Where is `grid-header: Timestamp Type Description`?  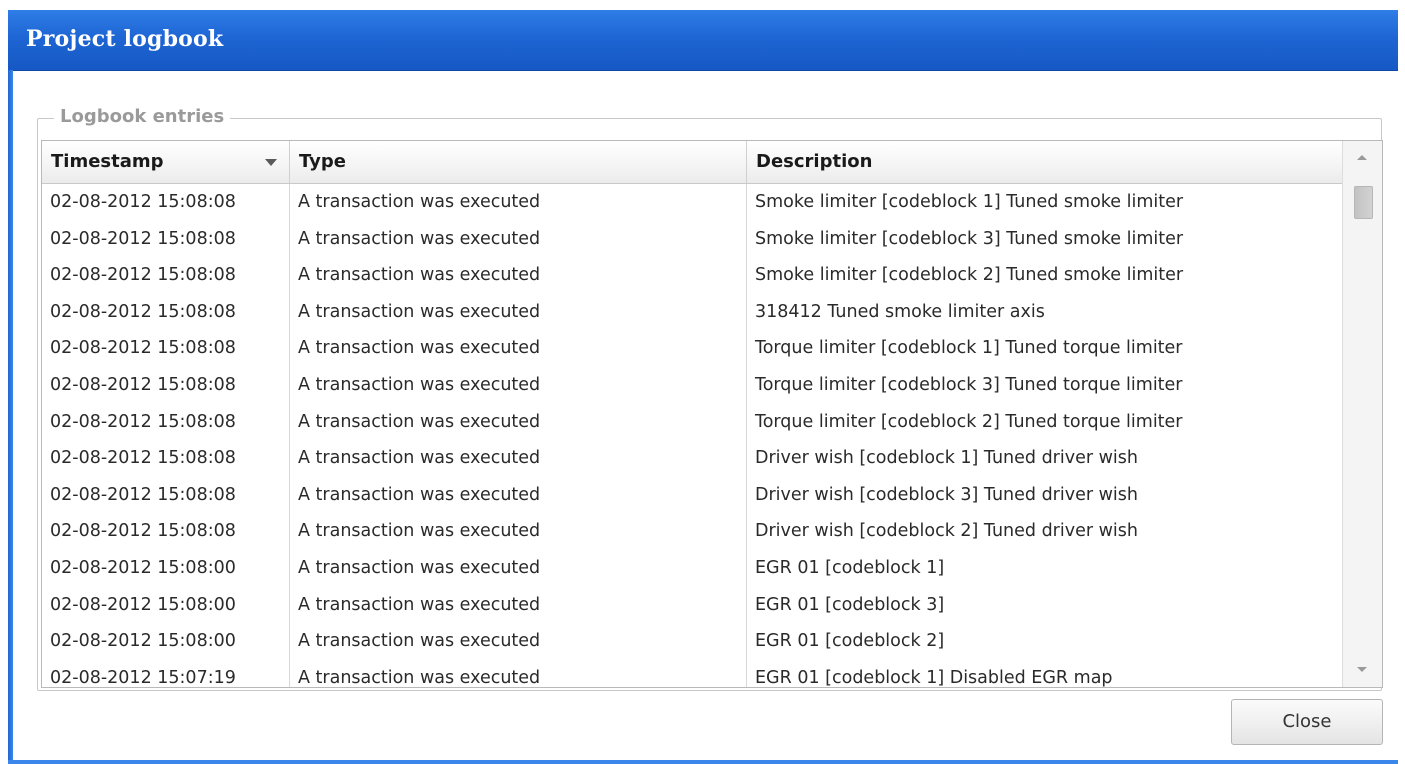
grid-header: Timestamp Type Description is located at coordinates (692, 162).